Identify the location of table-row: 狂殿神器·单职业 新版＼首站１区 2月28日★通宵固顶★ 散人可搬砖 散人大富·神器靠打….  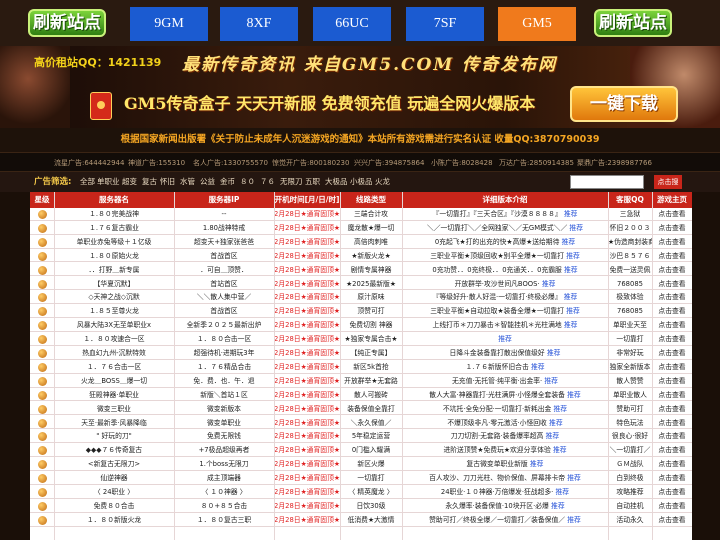
(361, 395).